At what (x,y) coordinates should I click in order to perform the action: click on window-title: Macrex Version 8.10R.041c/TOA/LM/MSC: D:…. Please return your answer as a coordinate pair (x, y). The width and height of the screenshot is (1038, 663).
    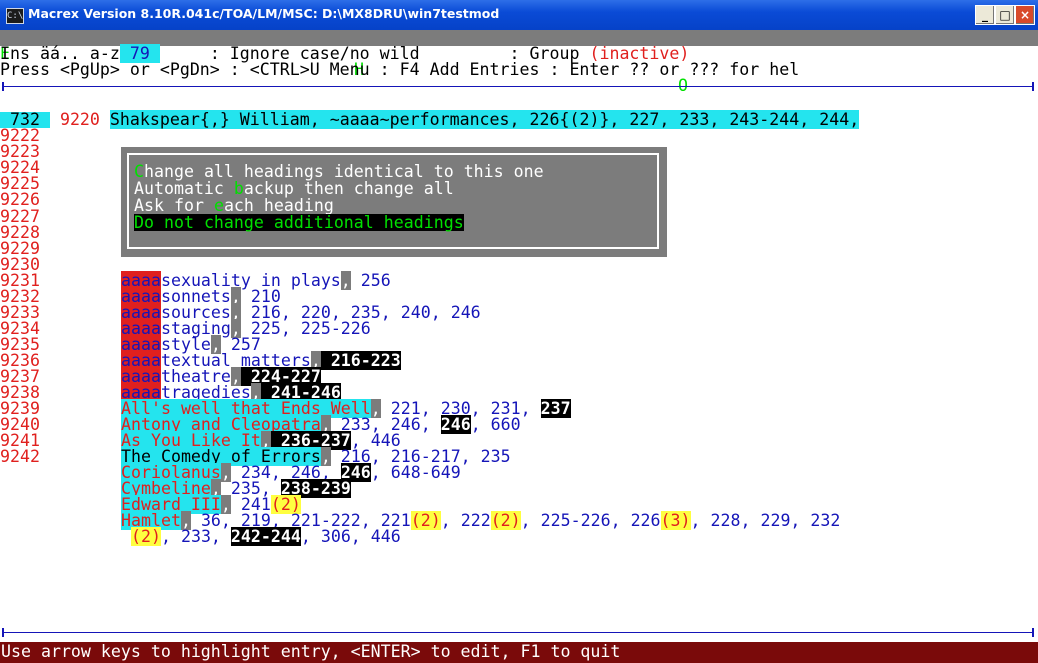
    Looking at the image, I should click on (264, 13).